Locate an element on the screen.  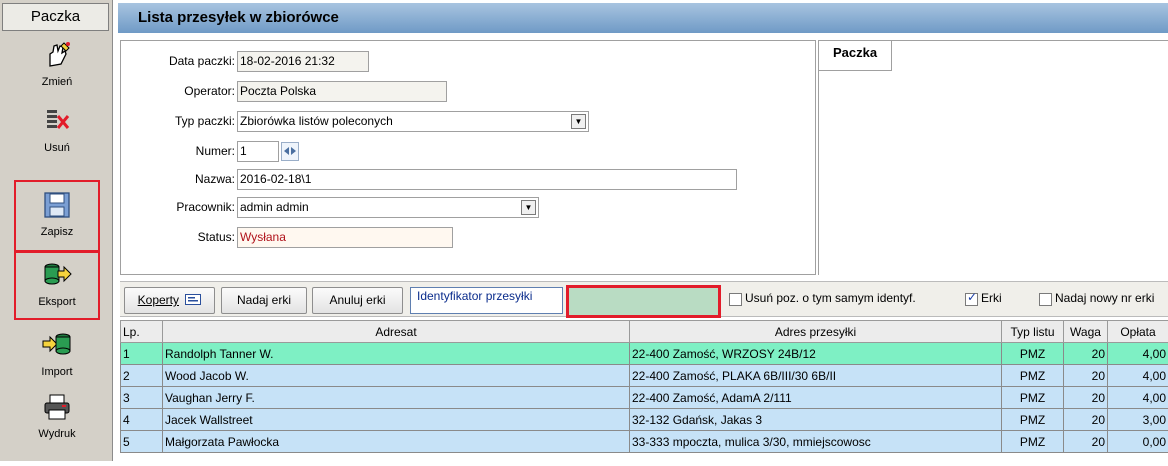
sidebar-header: Paczka is located at coordinates (55, 17).